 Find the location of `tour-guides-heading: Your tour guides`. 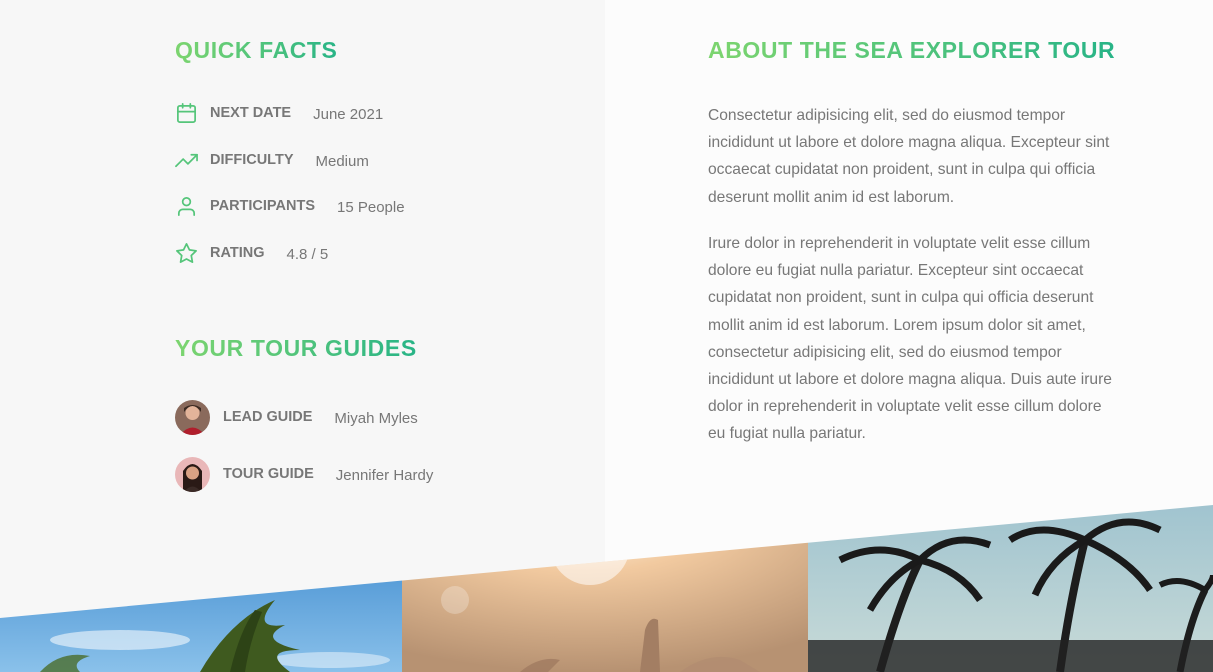

tour-guides-heading: Your tour guides is located at coordinates (296, 348).